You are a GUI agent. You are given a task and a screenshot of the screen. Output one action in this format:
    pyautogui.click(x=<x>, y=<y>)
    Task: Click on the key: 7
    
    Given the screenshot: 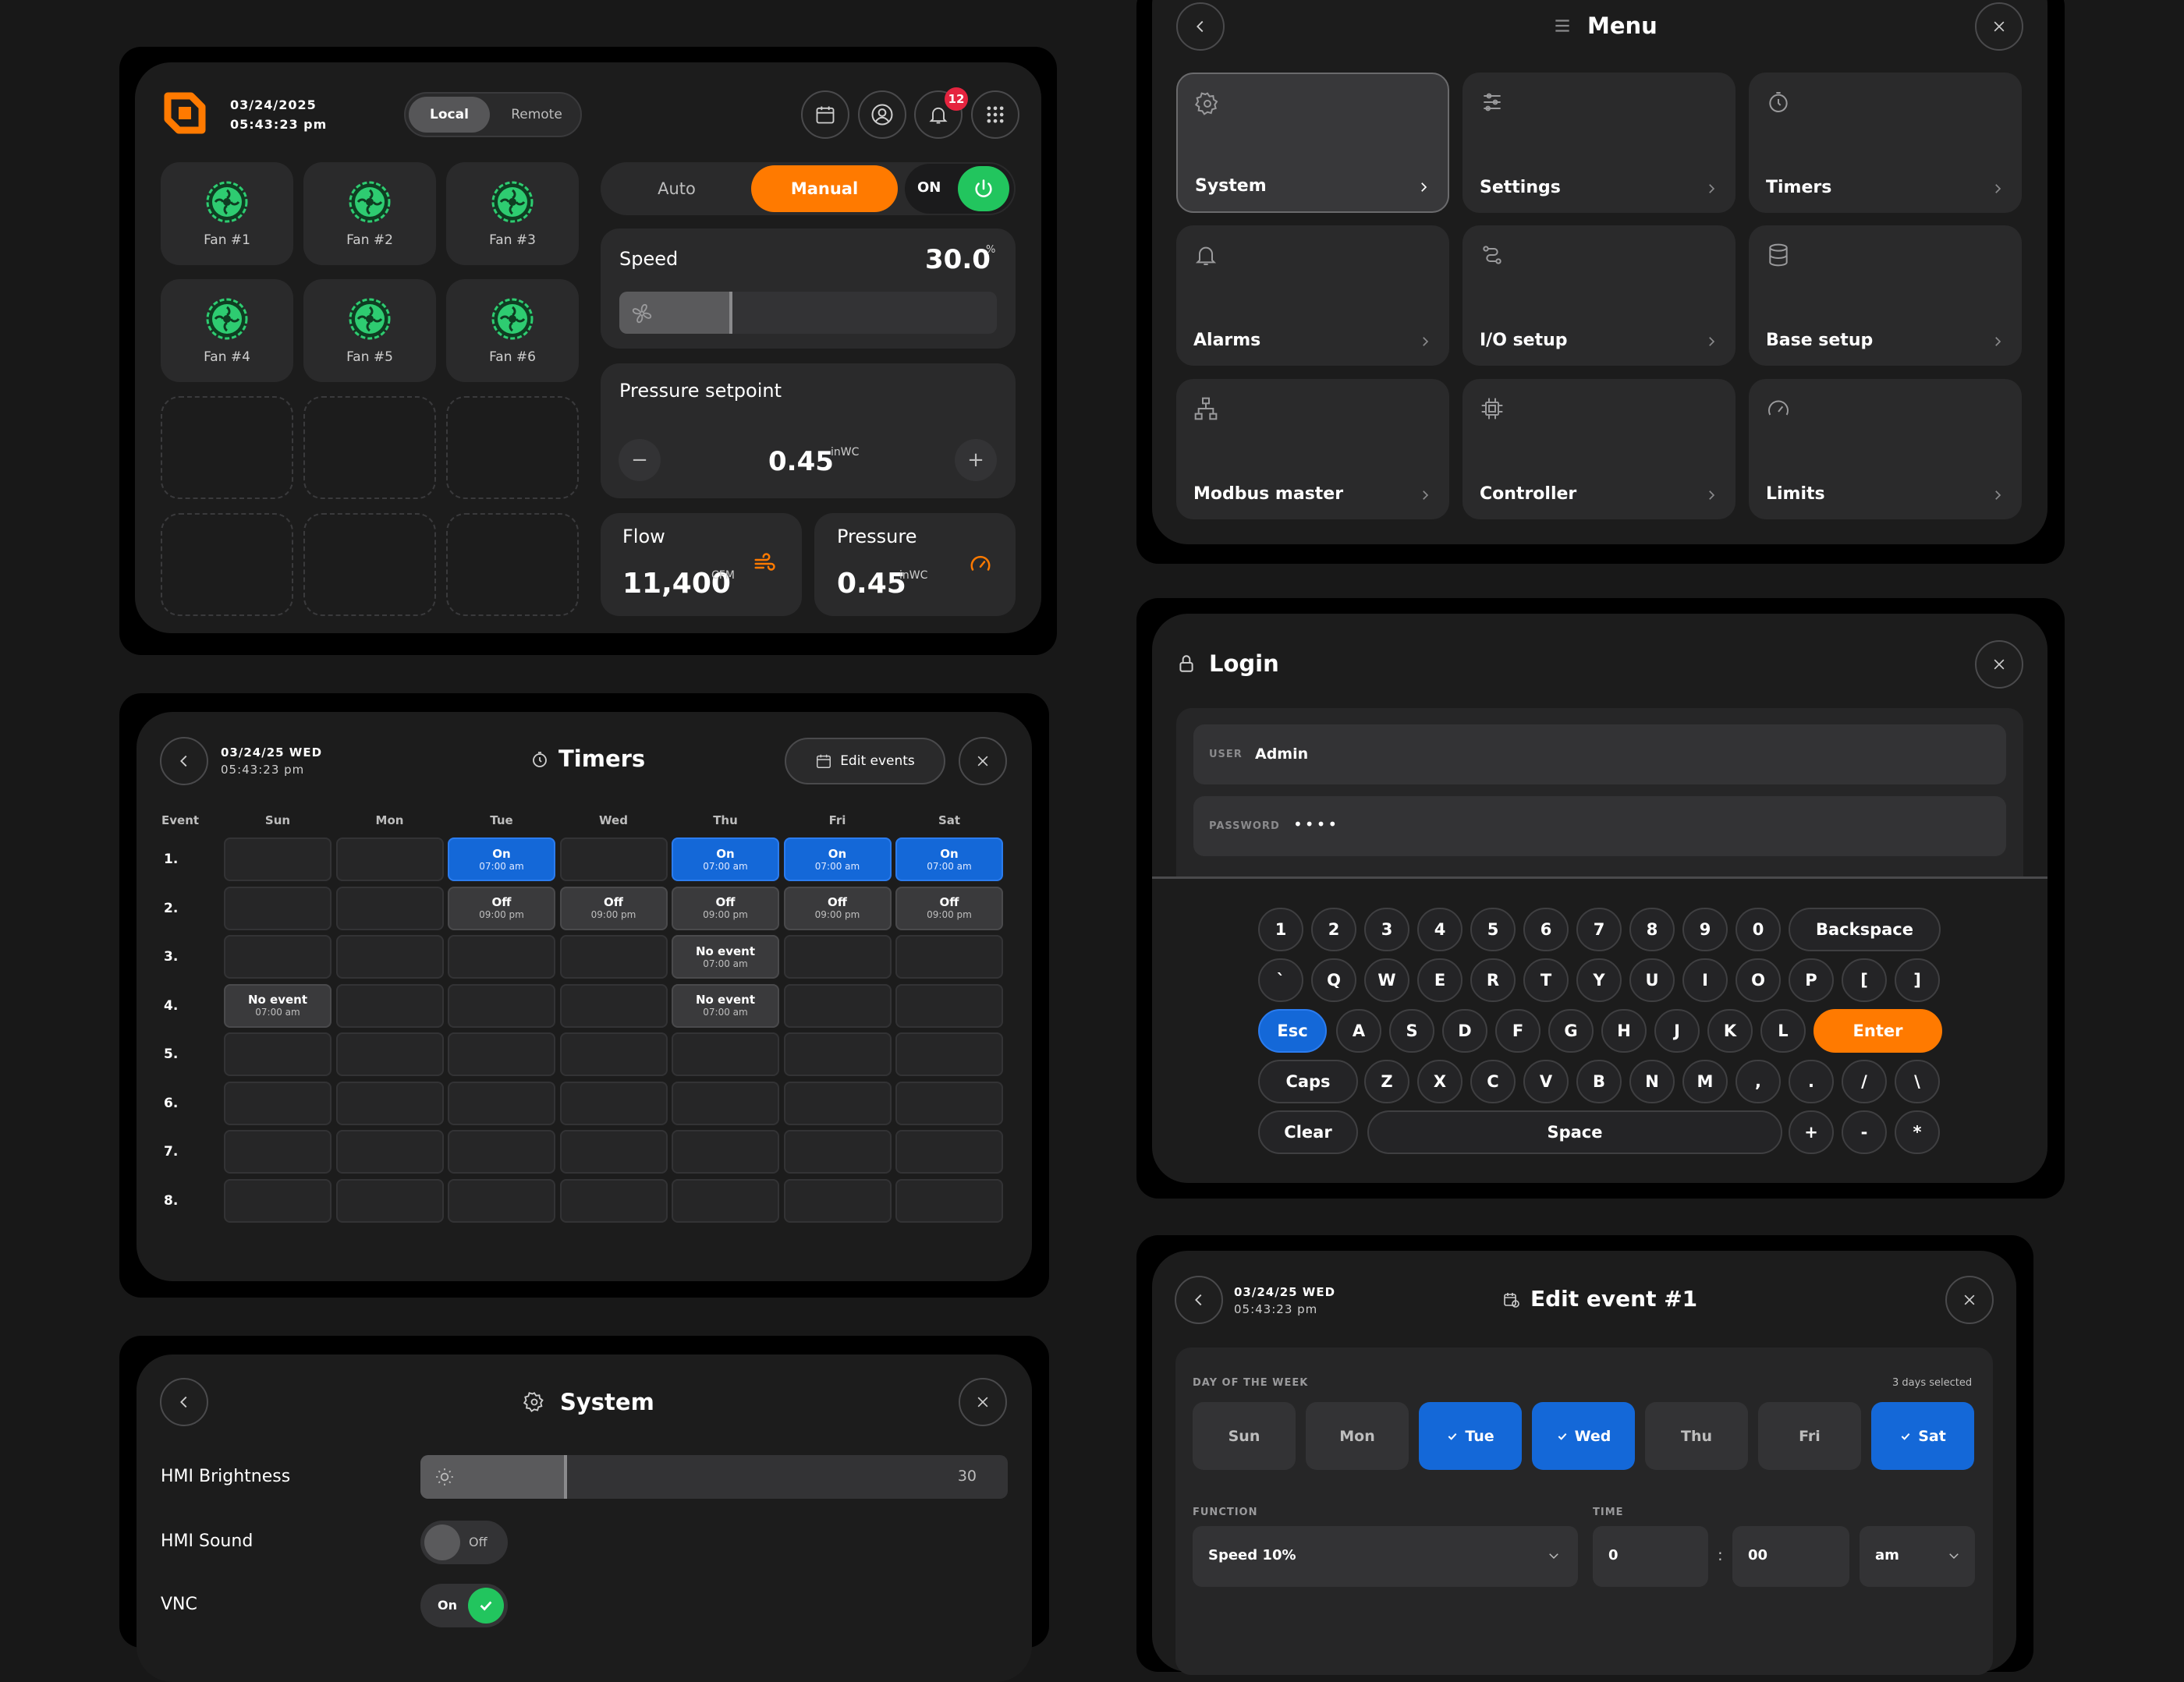 What is the action you would take?
    pyautogui.click(x=1599, y=930)
    